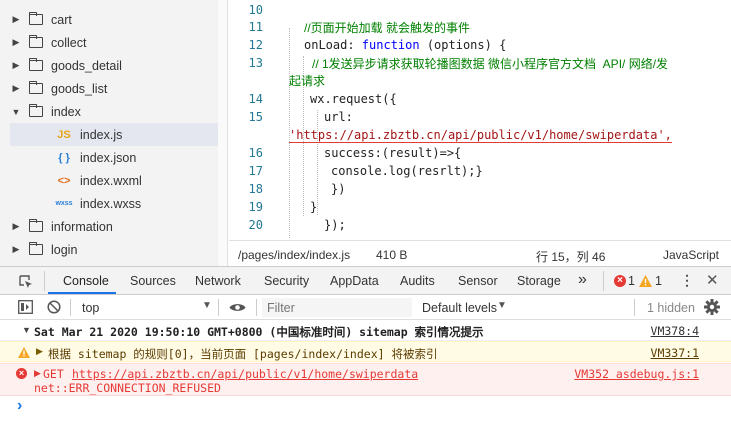 The width and height of the screenshot is (731, 433). What do you see at coordinates (255, 63) in the screenshot?
I see `line-number: 13` at bounding box center [255, 63].